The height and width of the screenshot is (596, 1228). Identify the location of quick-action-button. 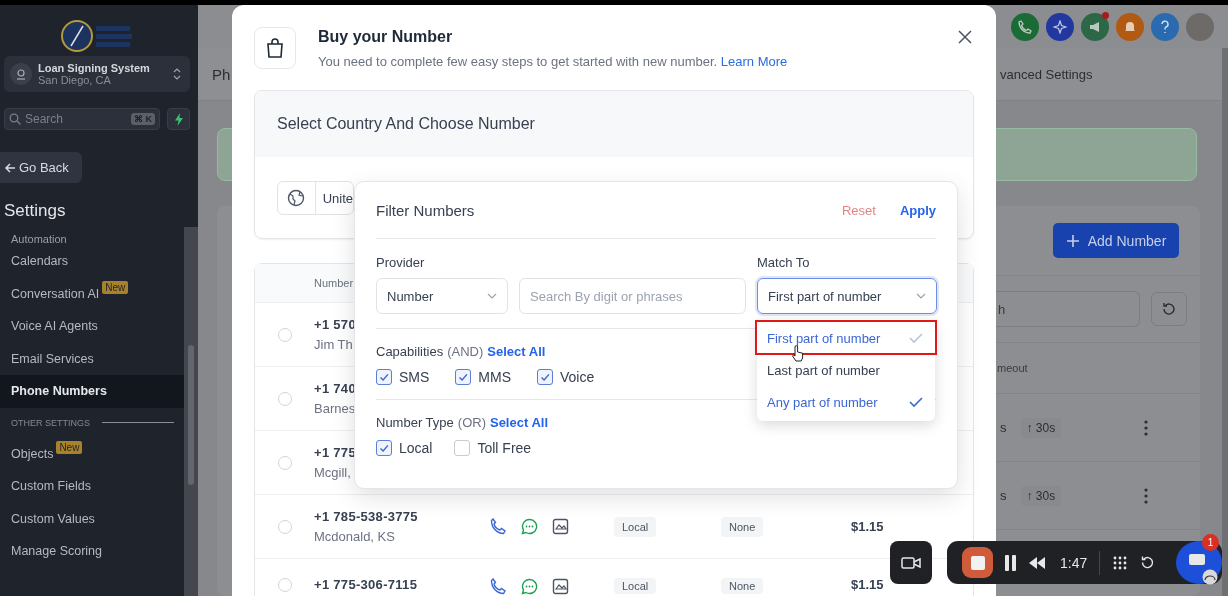
(178, 119).